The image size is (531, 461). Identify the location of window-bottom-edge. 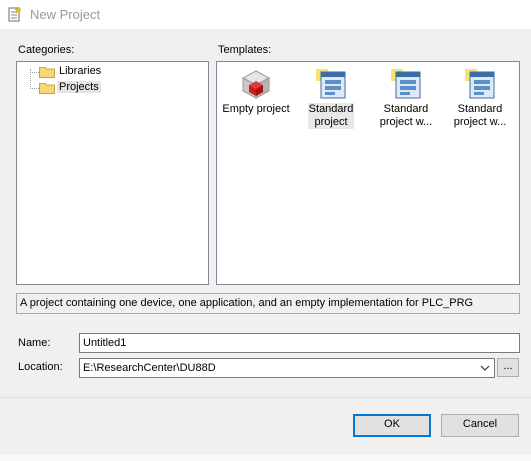
(265, 458).